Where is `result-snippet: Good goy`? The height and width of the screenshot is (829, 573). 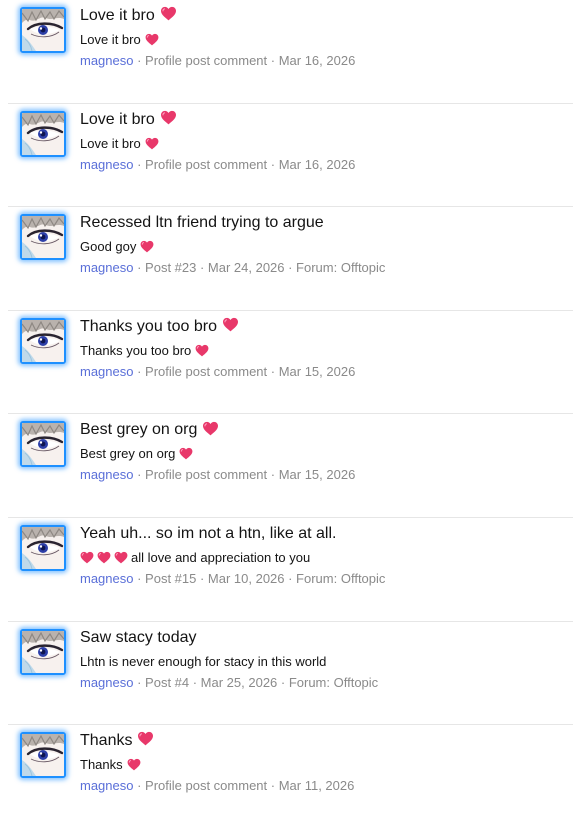
result-snippet: Good goy is located at coordinates (117, 247).